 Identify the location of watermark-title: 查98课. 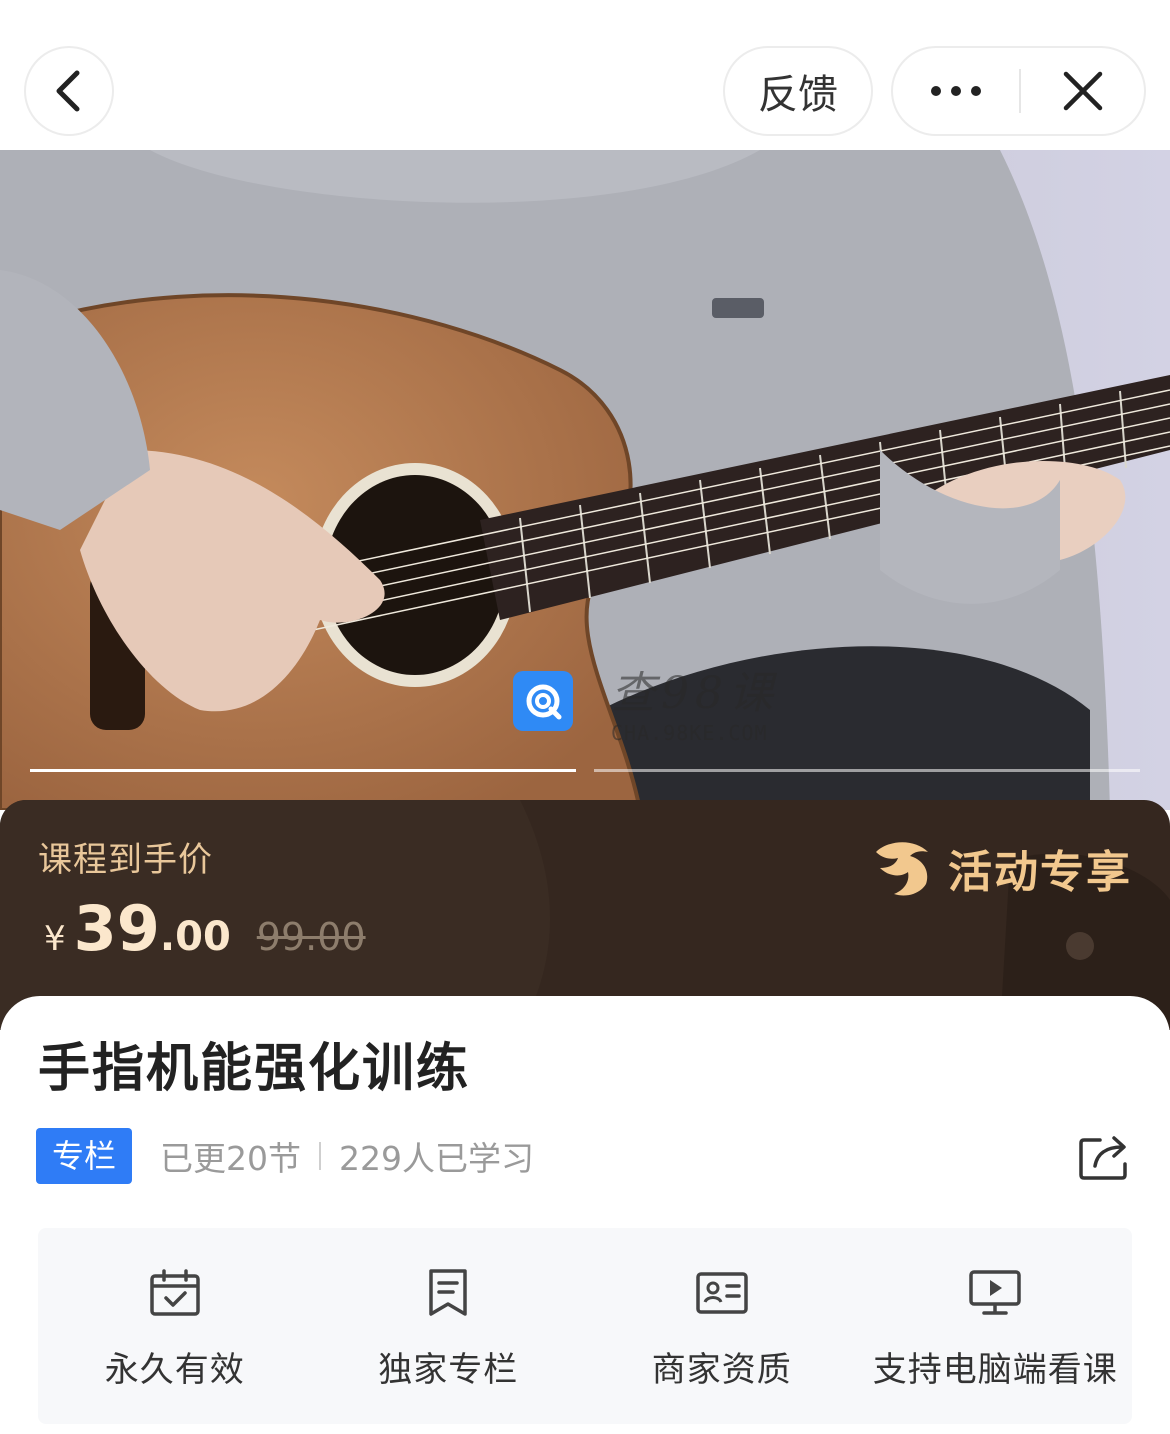
(695, 693).